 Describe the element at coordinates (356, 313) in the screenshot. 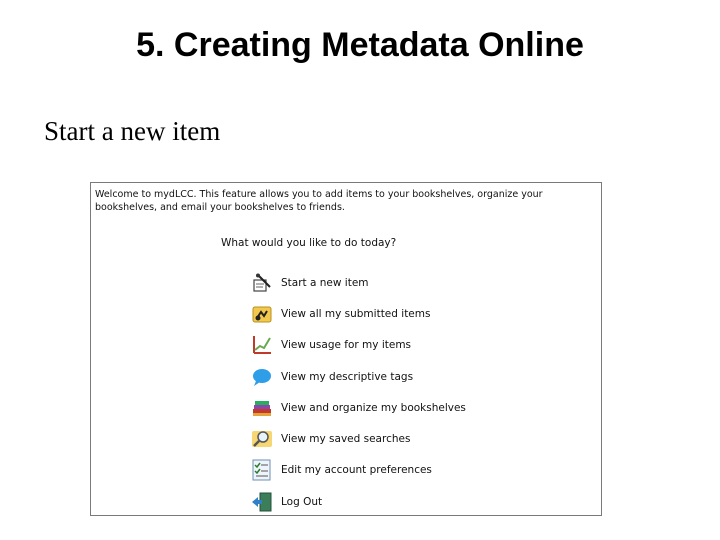

I see `menu-item-label: View all my submitted items` at that location.